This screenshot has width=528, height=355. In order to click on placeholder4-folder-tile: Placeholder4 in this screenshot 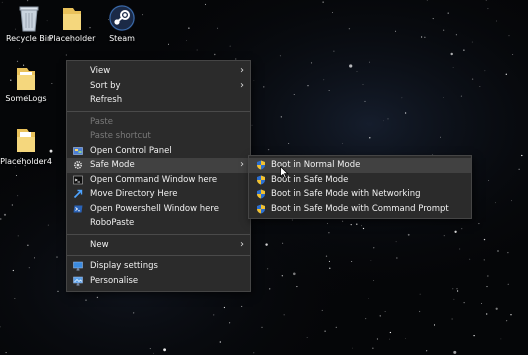, I will do `click(27, 145)`.